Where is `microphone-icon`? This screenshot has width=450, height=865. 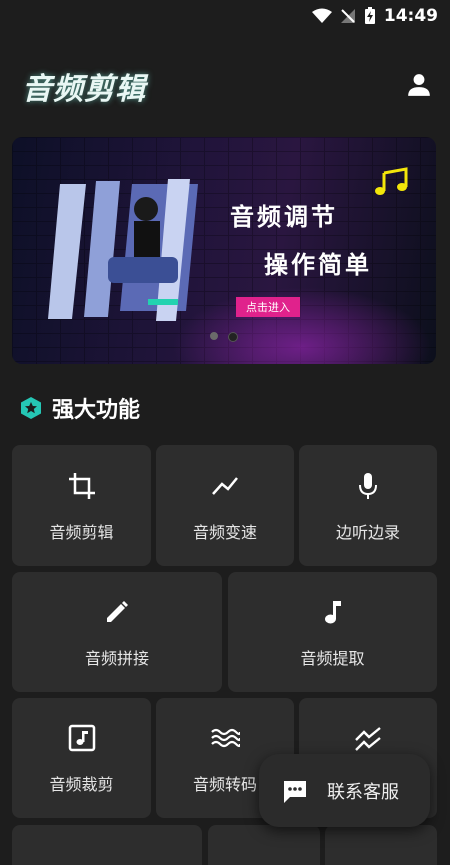
microphone-icon is located at coordinates (368, 485).